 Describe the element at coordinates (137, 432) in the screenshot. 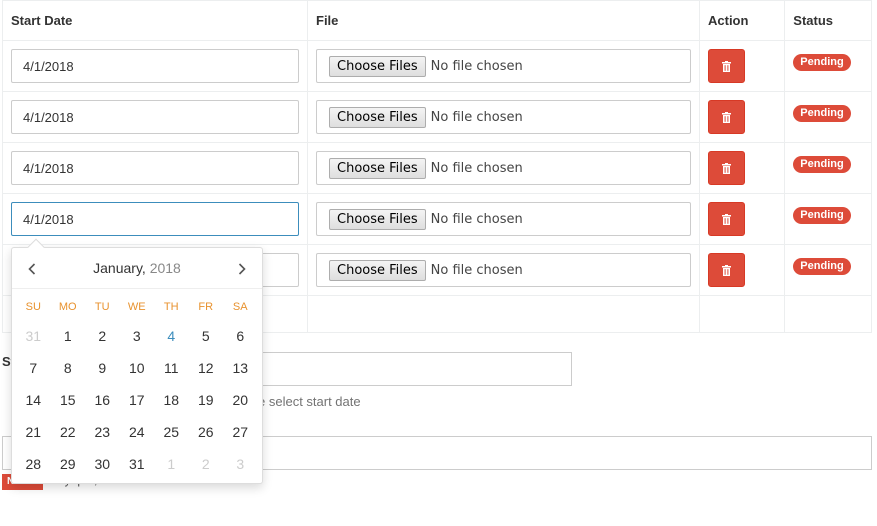

I see `day-cell: 24` at that location.